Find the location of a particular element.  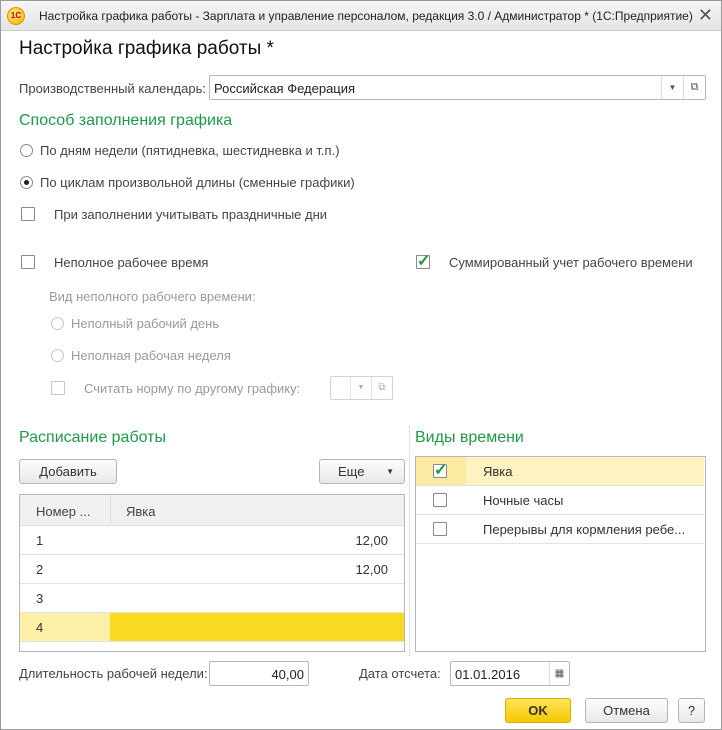

time-type-checkbox: ✓ is located at coordinates (440, 470).